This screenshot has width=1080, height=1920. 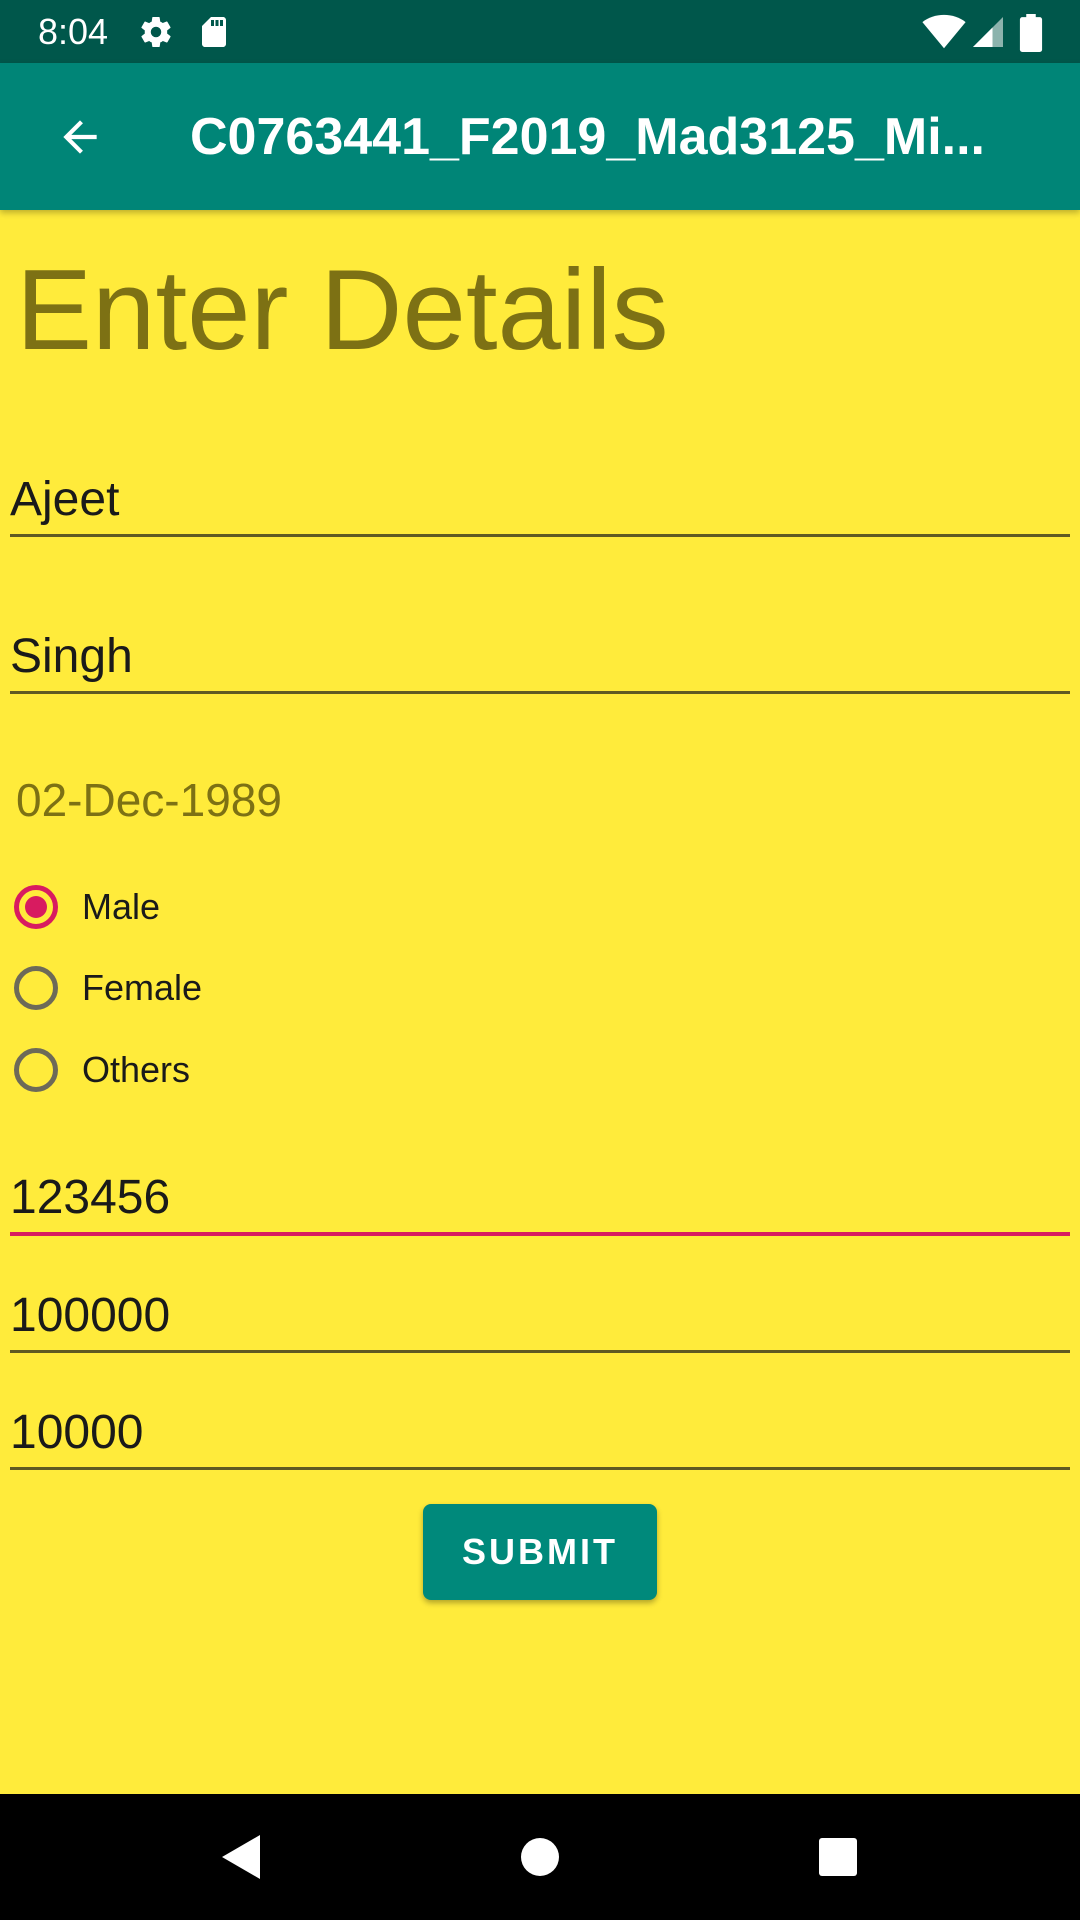 I want to click on wifi-icon, so click(x=944, y=32).